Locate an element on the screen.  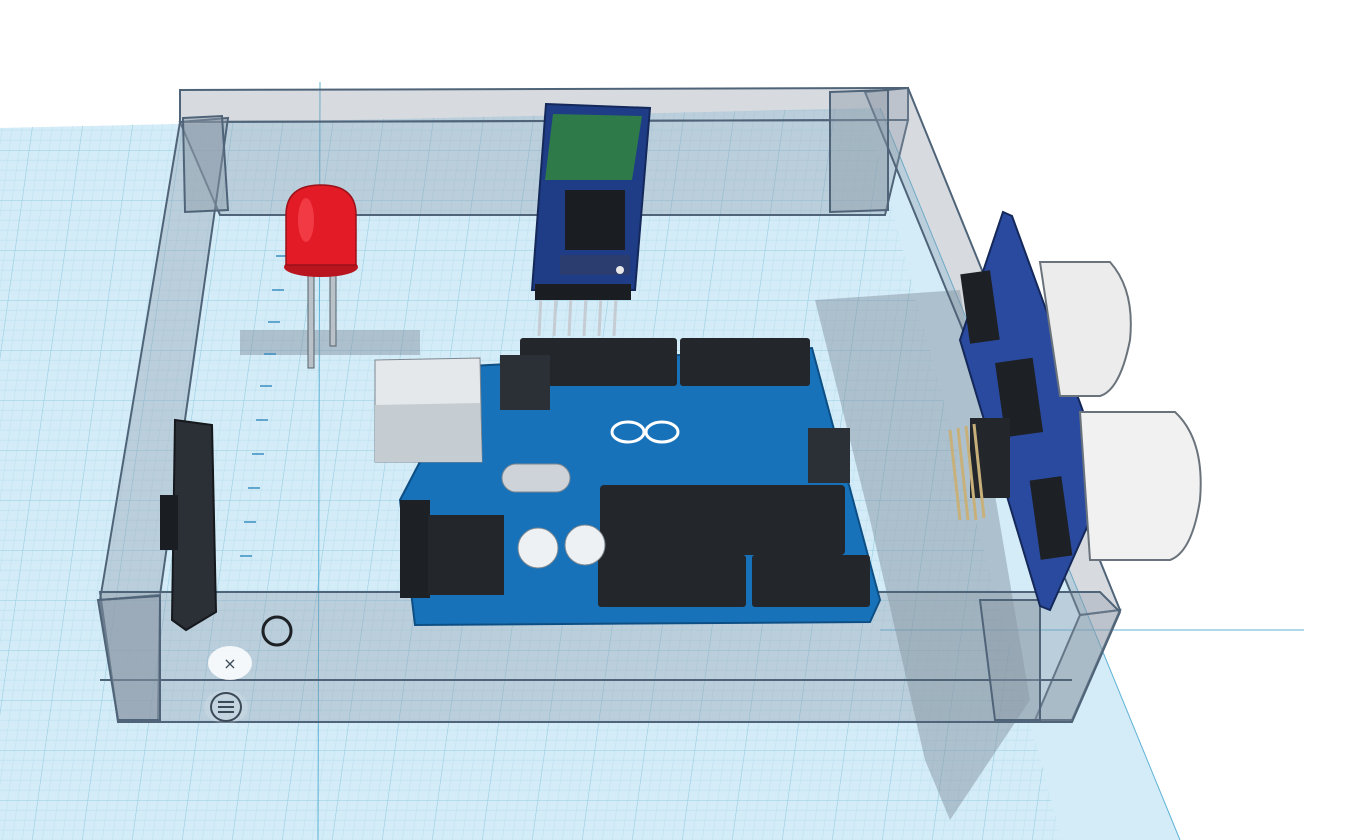
menu-icon is located at coordinates (226, 707).